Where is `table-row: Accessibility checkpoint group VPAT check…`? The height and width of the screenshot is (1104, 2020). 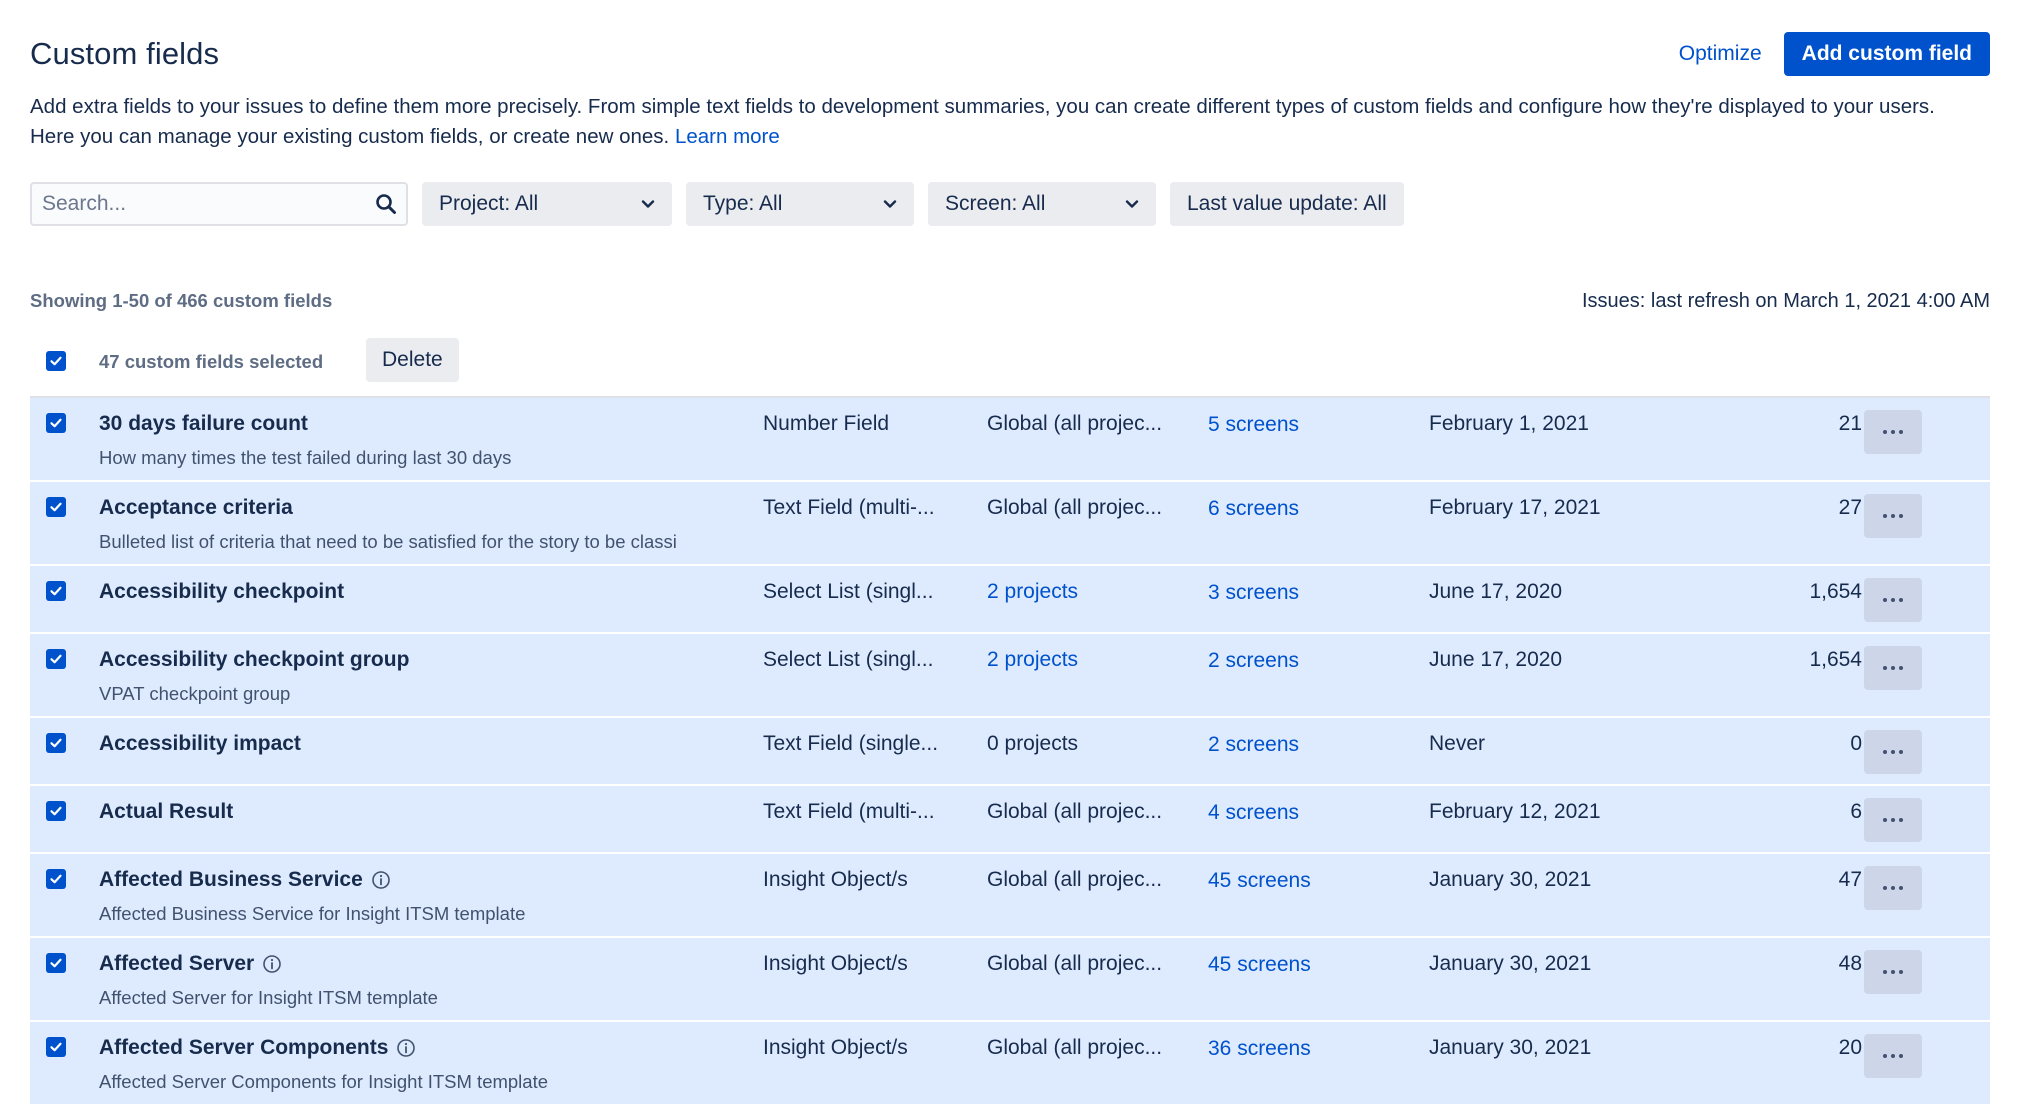 table-row: Accessibility checkpoint group VPAT check… is located at coordinates (1010, 676).